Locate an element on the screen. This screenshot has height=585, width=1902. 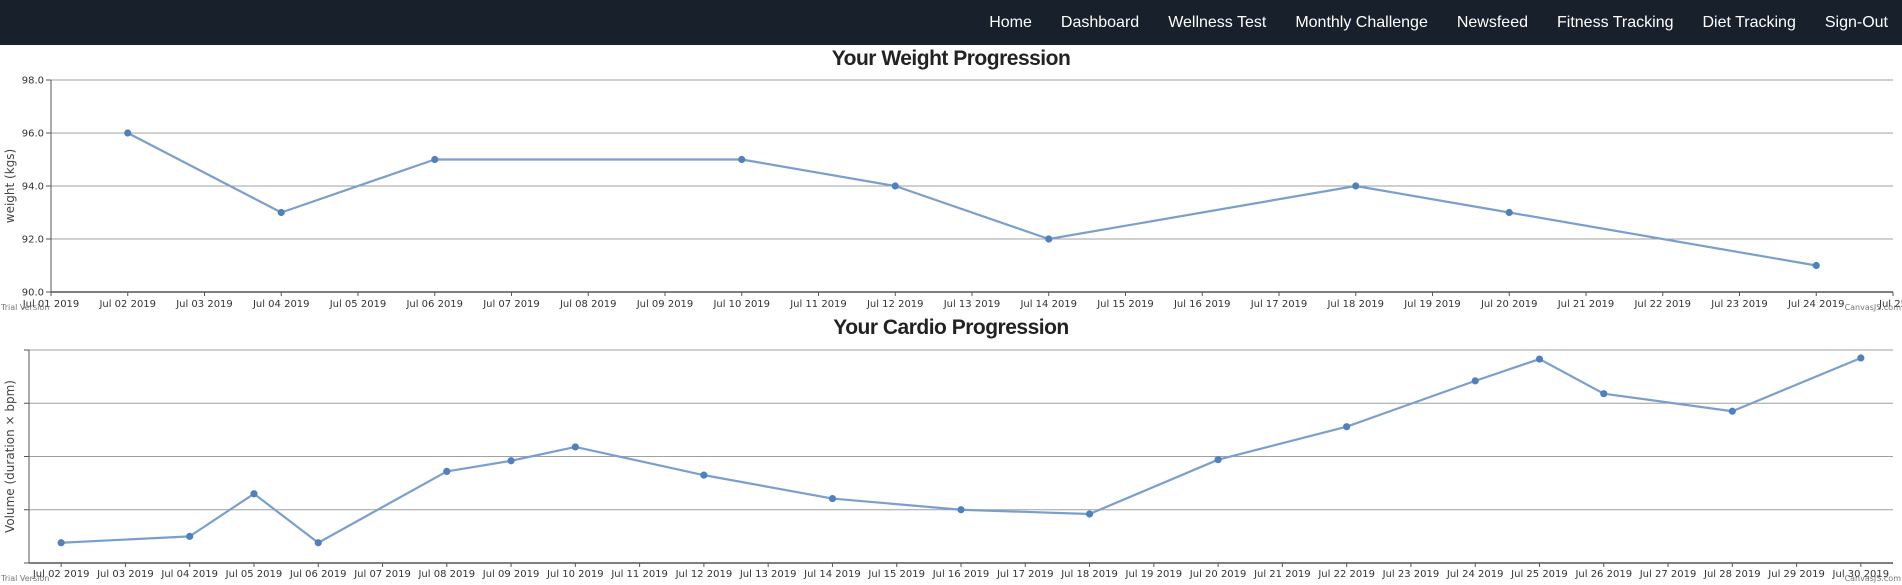
y-tick-label: 94.0 is located at coordinates (33, 187).